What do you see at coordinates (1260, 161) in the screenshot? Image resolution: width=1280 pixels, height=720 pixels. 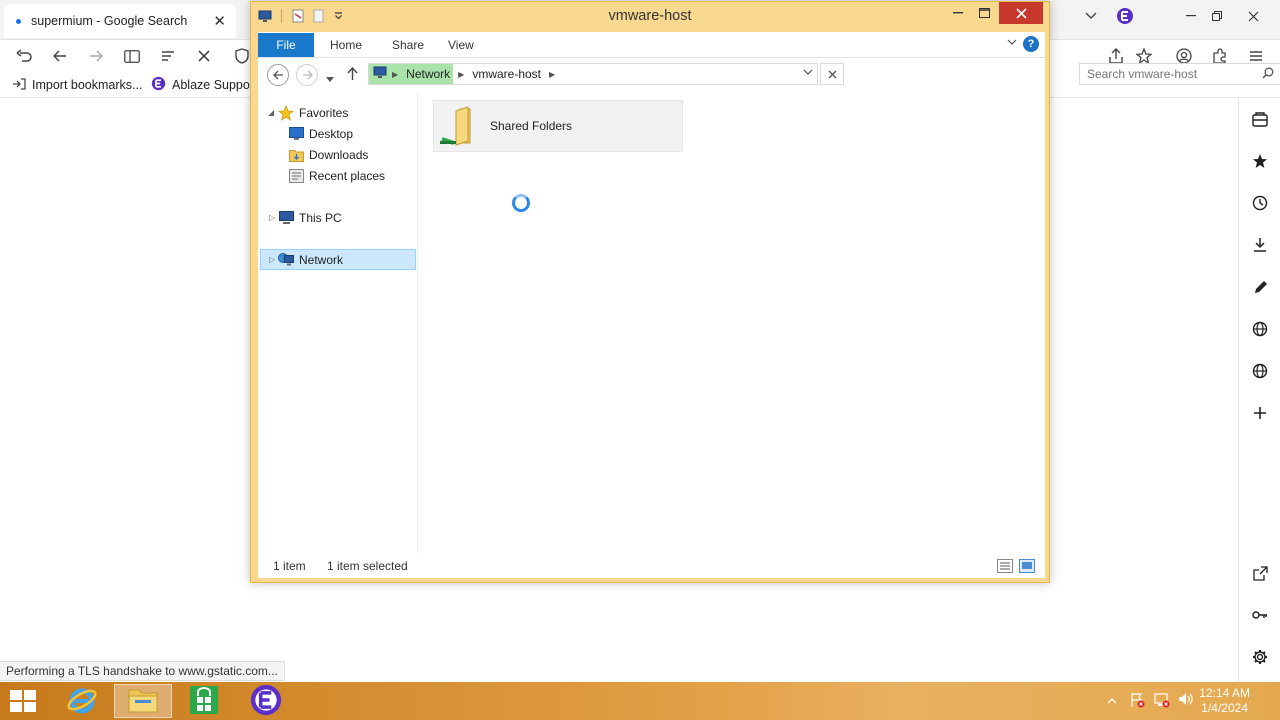 I see `favorites-star-icon` at bounding box center [1260, 161].